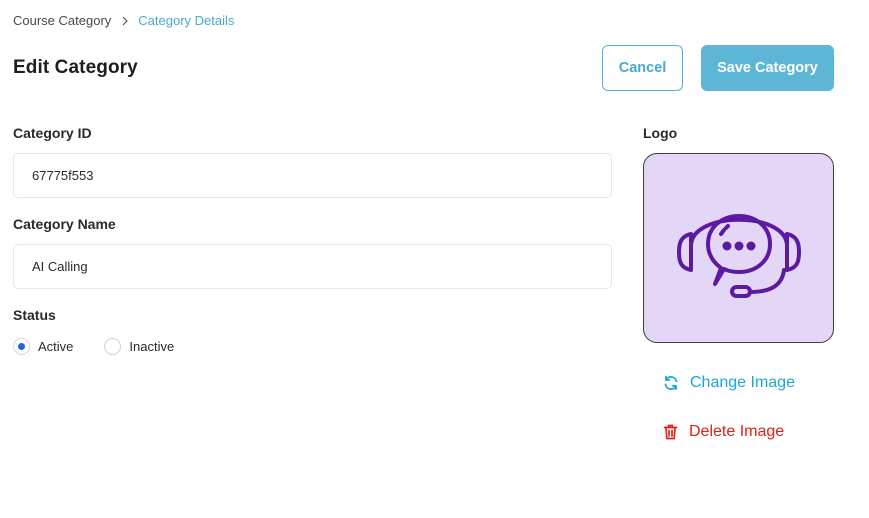  I want to click on delete-image-button: Delete Image, so click(723, 432).